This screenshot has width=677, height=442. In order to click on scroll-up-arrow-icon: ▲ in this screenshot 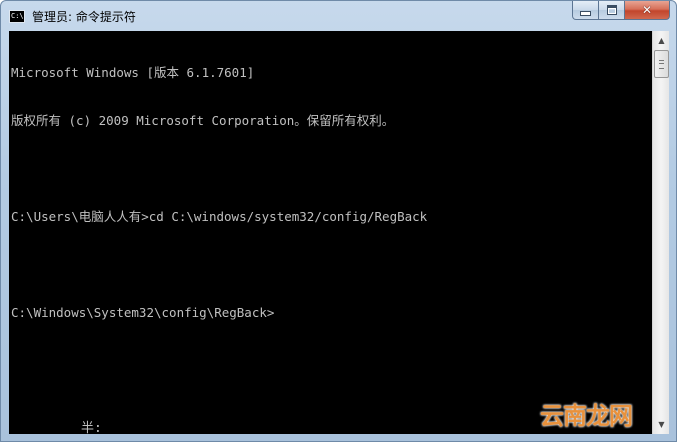, I will do `click(661, 40)`.